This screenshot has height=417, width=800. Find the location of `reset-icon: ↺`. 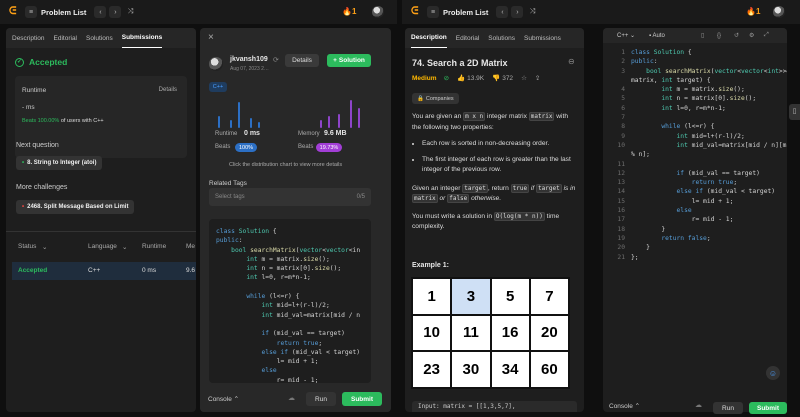

reset-icon: ↺ is located at coordinates (736, 35).